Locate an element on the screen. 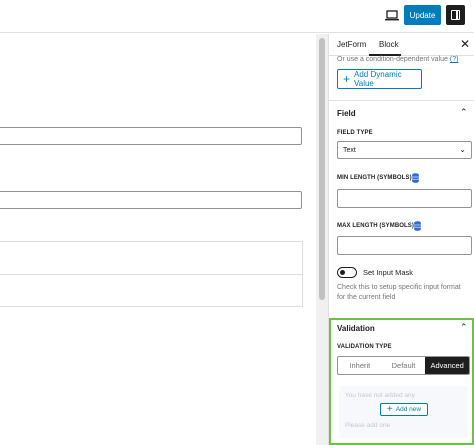  update-button: Update is located at coordinates (422, 15).